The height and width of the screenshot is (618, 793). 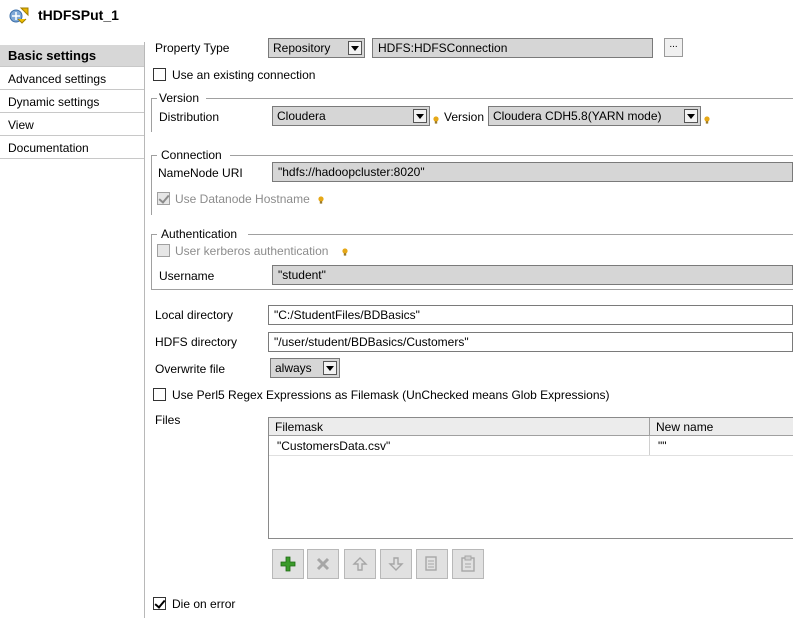 What do you see at coordinates (721, 427) in the screenshot?
I see `column-header-new-name: New name` at bounding box center [721, 427].